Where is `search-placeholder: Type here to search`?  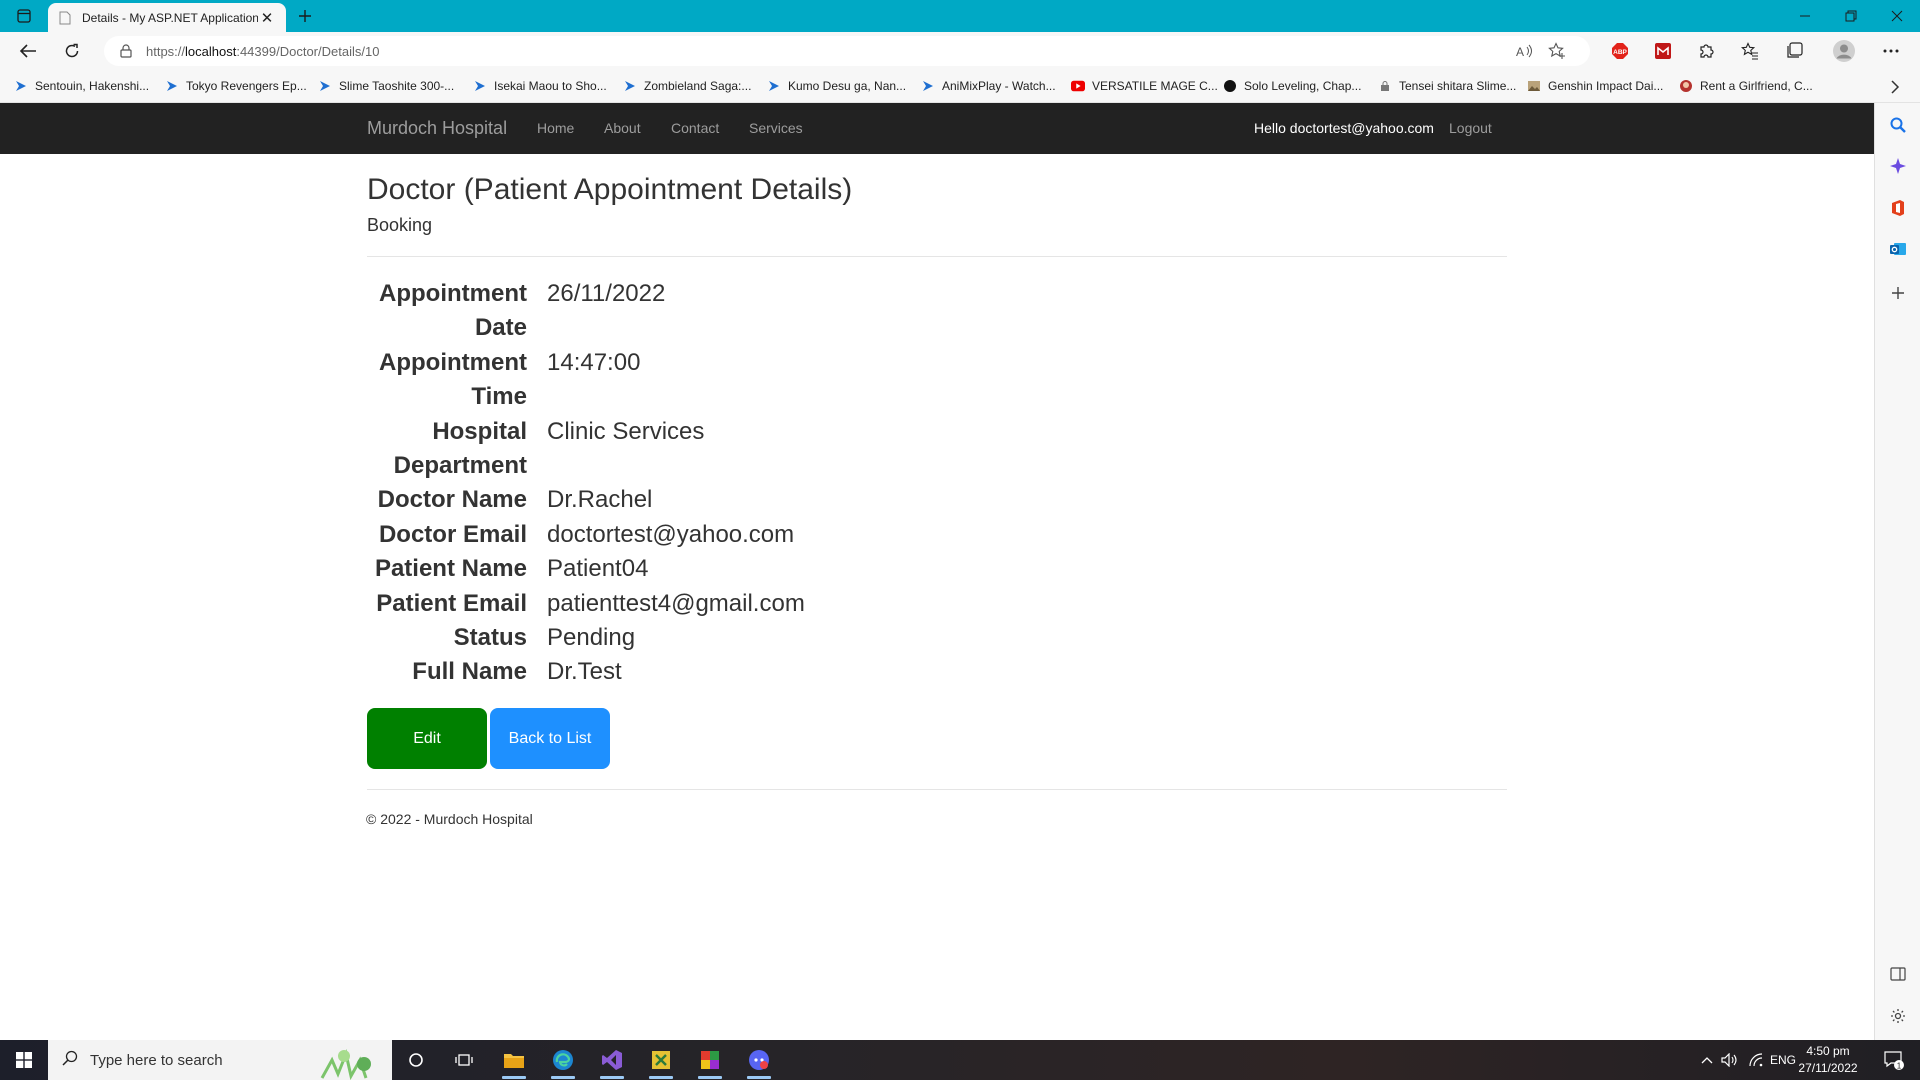 search-placeholder: Type here to search is located at coordinates (156, 1060).